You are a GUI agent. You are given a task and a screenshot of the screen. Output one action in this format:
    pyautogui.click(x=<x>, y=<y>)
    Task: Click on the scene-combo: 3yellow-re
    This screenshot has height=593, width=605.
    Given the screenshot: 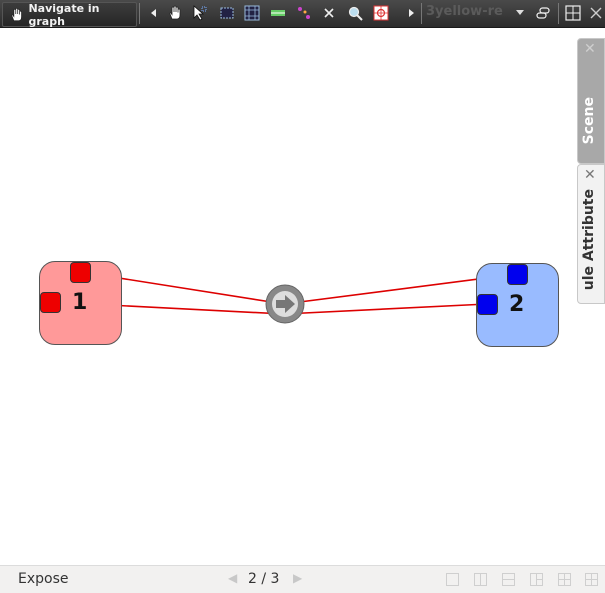 What is the action you would take?
    pyautogui.click(x=476, y=13)
    